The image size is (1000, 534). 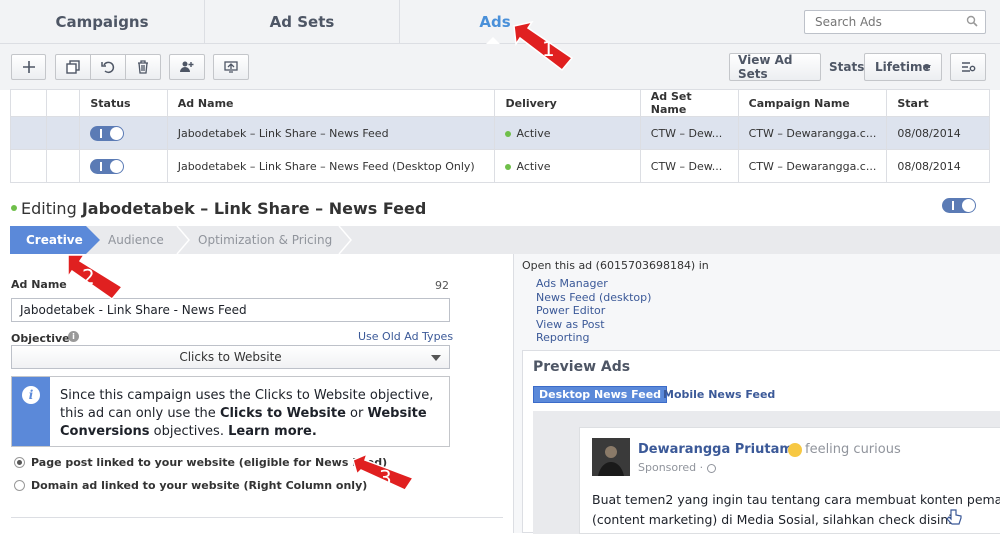 I want to click on column-header-status: Status, so click(x=123, y=103).